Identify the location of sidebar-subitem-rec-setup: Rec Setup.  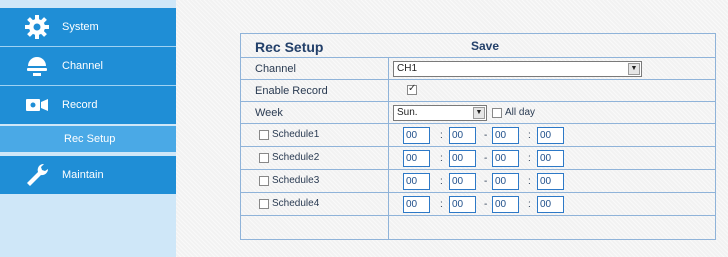
(88, 139).